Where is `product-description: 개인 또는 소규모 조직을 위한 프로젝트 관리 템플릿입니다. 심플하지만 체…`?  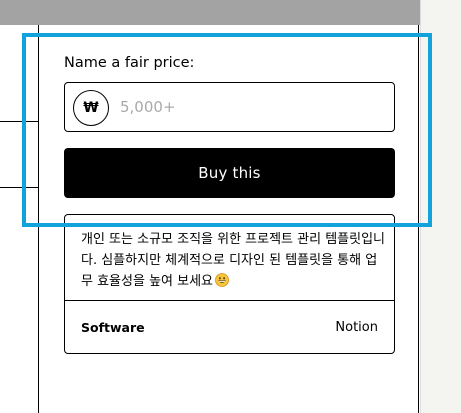 product-description: 개인 또는 소규모 조직을 위한 프로젝트 관리 템플릿입니다. 심플하지만 체… is located at coordinates (233, 260).